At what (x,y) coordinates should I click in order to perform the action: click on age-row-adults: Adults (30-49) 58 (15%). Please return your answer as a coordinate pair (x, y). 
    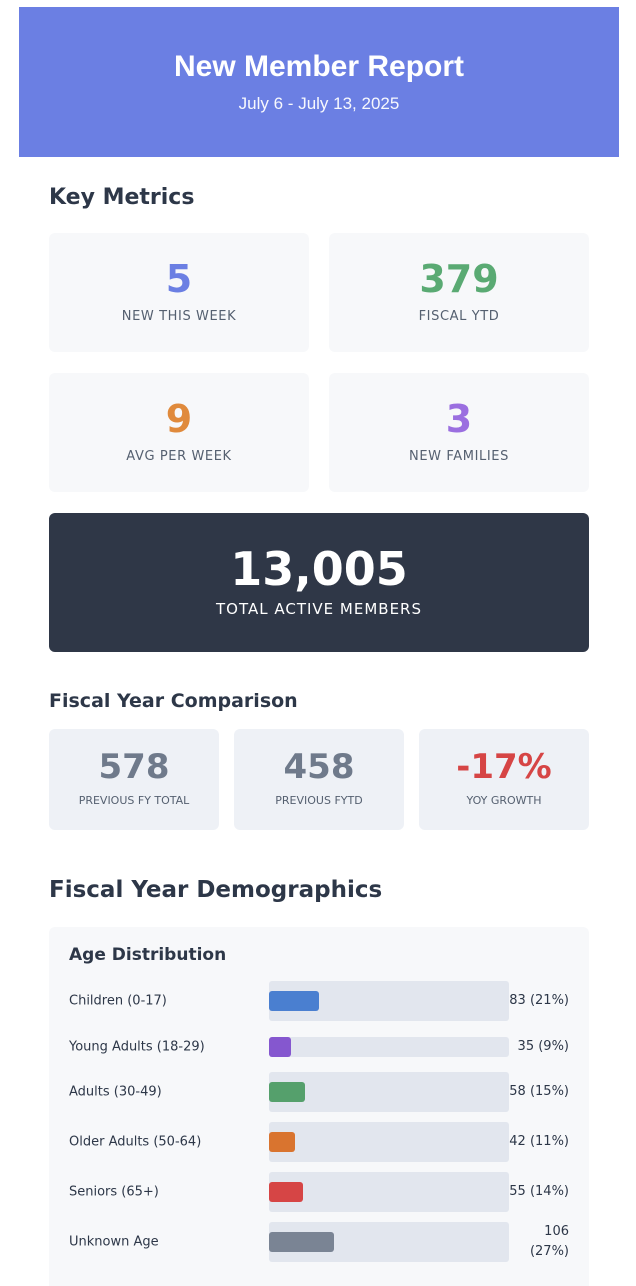
    Looking at the image, I should click on (319, 1092).